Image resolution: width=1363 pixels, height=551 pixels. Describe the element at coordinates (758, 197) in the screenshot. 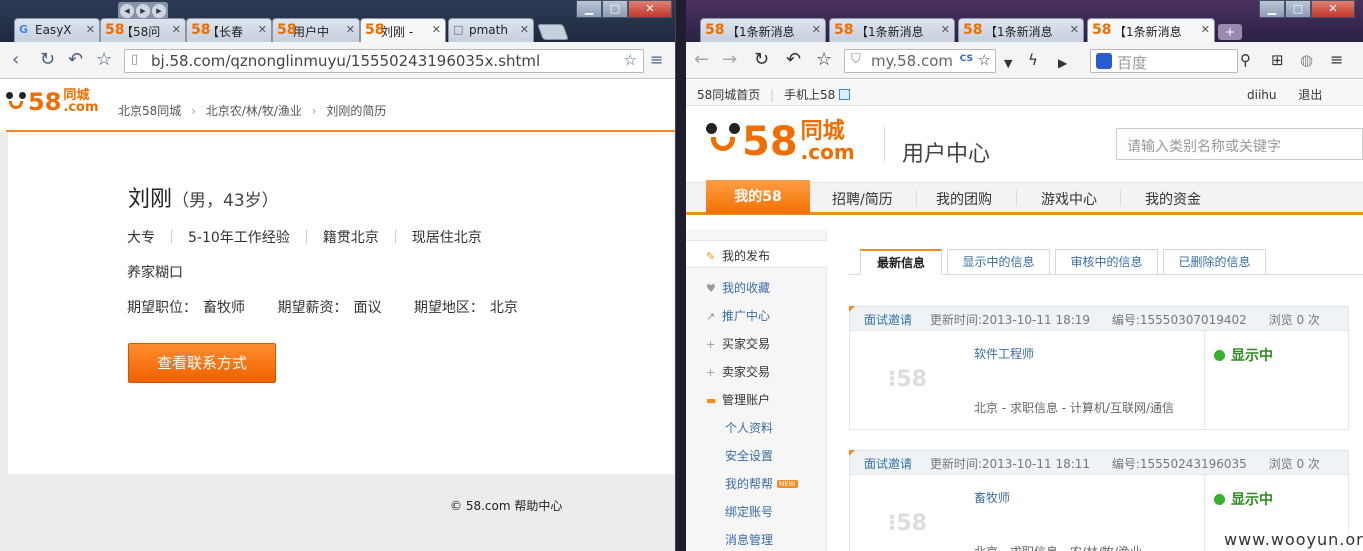

I see `nav-my58: 我的58` at that location.